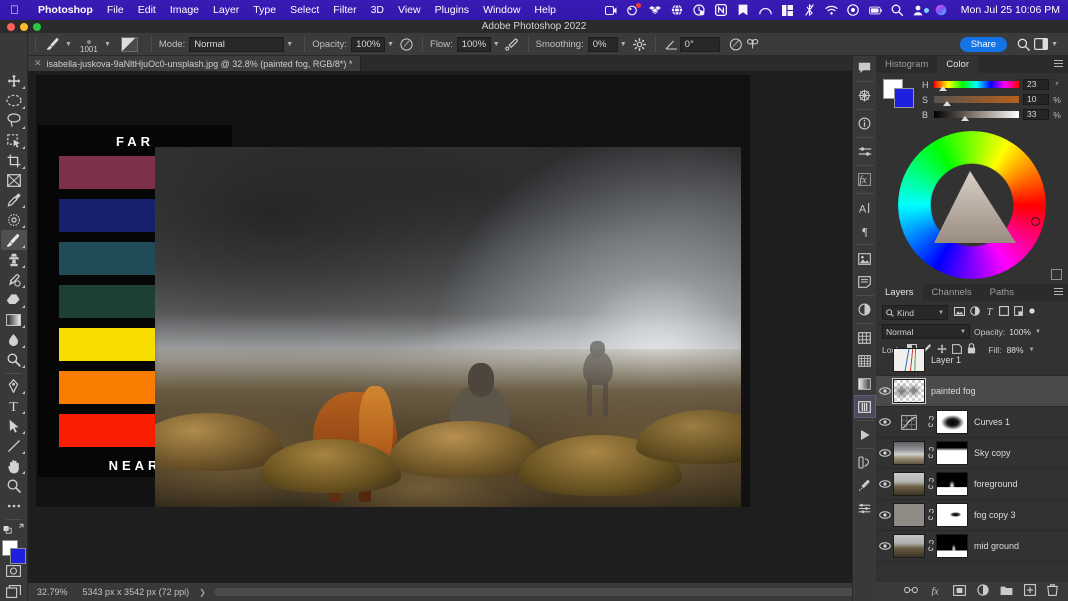 This screenshot has width=1068, height=601. I want to click on filter-adjustment-icon, so click(975, 312).